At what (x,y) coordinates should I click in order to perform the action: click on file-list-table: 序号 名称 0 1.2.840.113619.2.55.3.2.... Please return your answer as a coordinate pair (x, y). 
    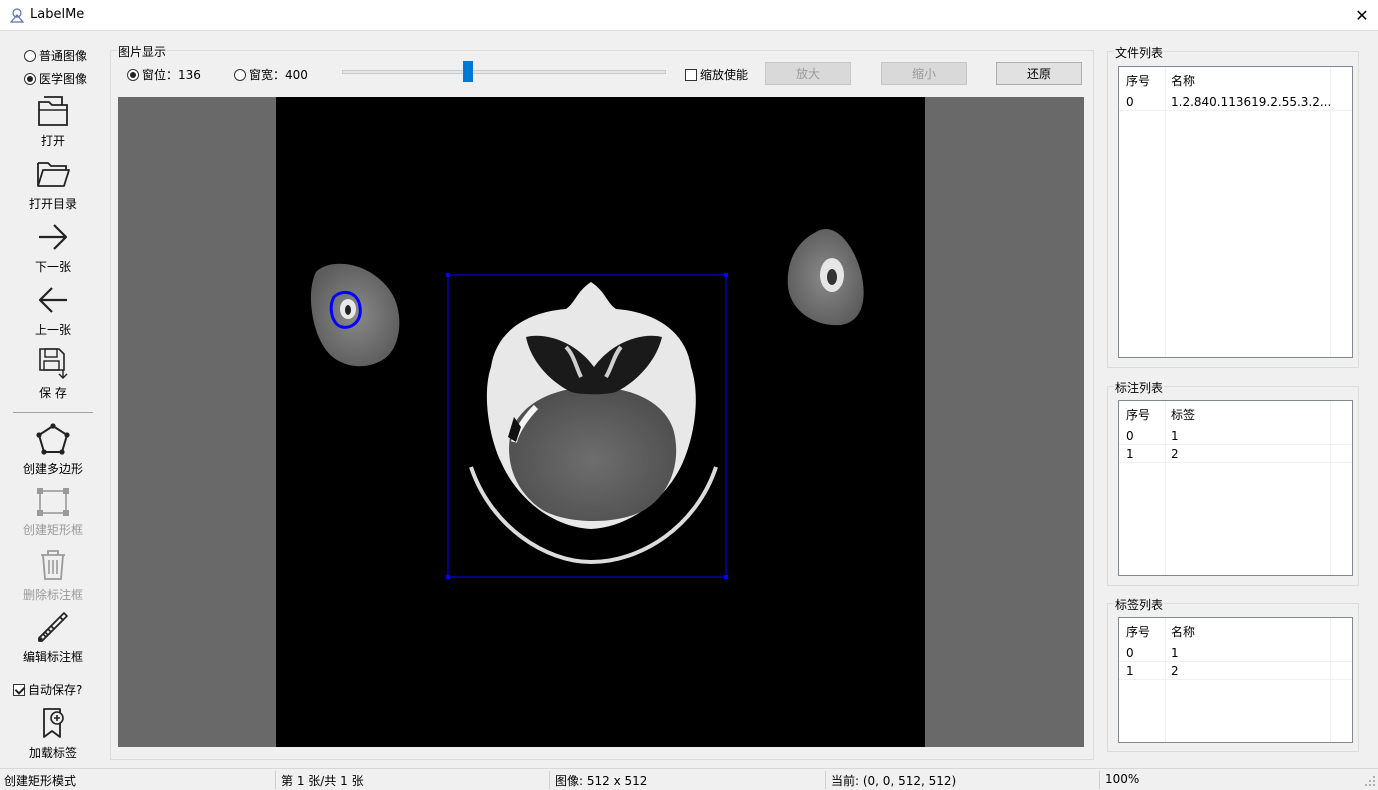
    Looking at the image, I should click on (1235, 212).